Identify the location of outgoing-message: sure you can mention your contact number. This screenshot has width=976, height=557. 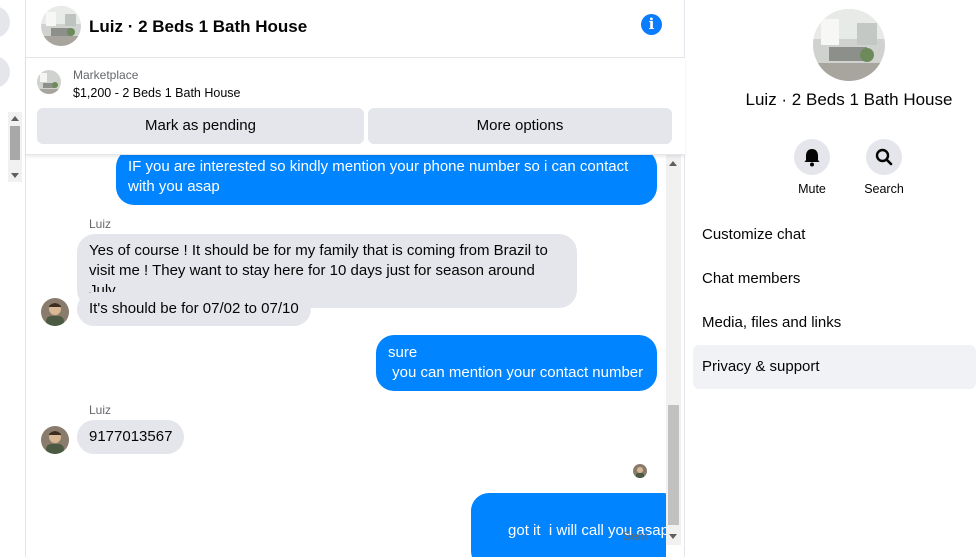
(516, 363).